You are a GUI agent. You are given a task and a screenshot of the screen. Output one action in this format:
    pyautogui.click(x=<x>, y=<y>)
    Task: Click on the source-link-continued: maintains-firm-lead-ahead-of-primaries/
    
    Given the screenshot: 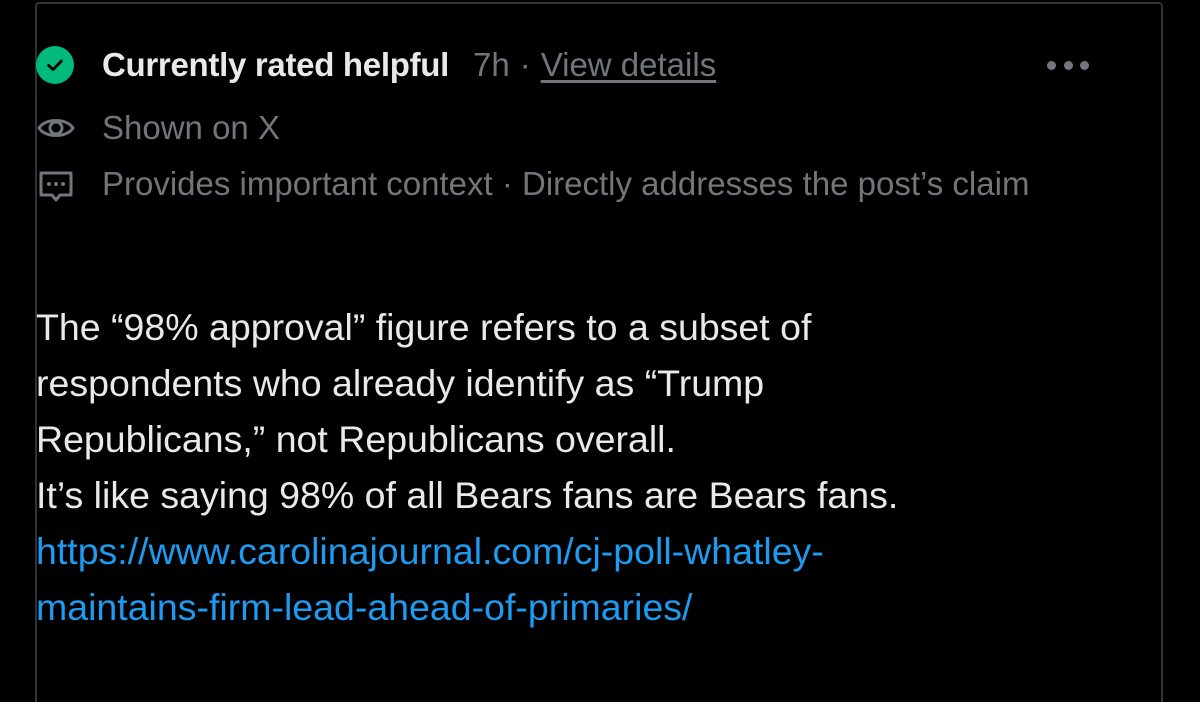 What is the action you would take?
    pyautogui.click(x=566, y=607)
    